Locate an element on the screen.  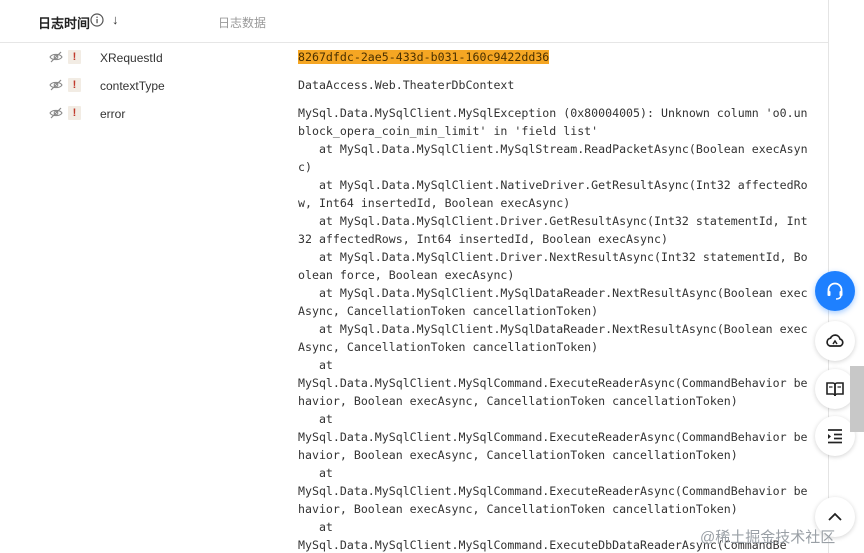
log-table-header: 日志时间 ↓ 日志数据 is located at coordinates (414, 21).